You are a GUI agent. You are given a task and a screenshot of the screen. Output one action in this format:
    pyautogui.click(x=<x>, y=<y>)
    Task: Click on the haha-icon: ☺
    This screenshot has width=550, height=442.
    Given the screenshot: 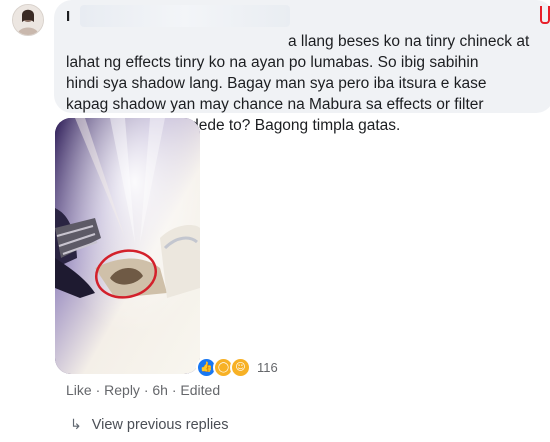 What is the action you would take?
    pyautogui.click(x=240, y=367)
    